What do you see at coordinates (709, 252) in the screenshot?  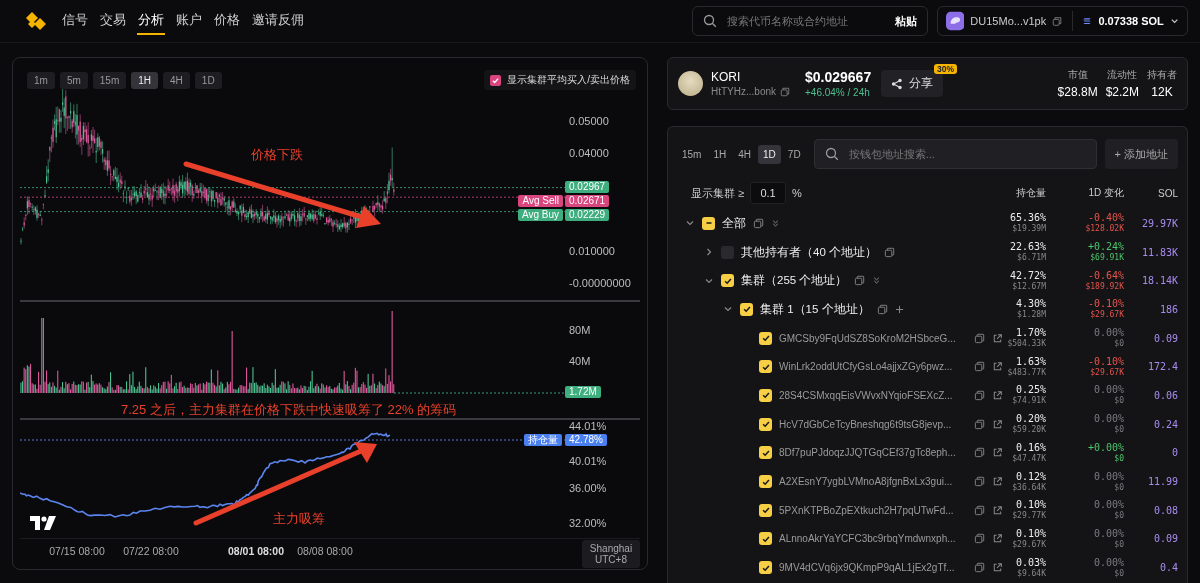 I see `chevron-right-icon` at bounding box center [709, 252].